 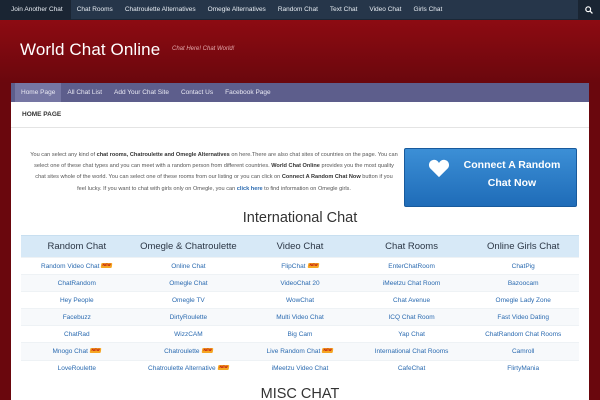 I want to click on chat-link-omegle-tv: Omegle TV, so click(x=188, y=300).